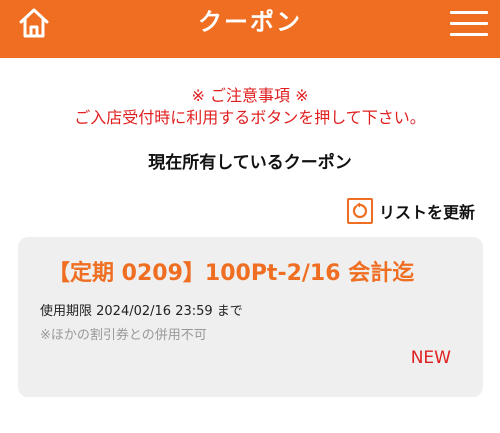 This screenshot has height=433, width=500. I want to click on refresh-list-button: リストを更新, so click(410, 211).